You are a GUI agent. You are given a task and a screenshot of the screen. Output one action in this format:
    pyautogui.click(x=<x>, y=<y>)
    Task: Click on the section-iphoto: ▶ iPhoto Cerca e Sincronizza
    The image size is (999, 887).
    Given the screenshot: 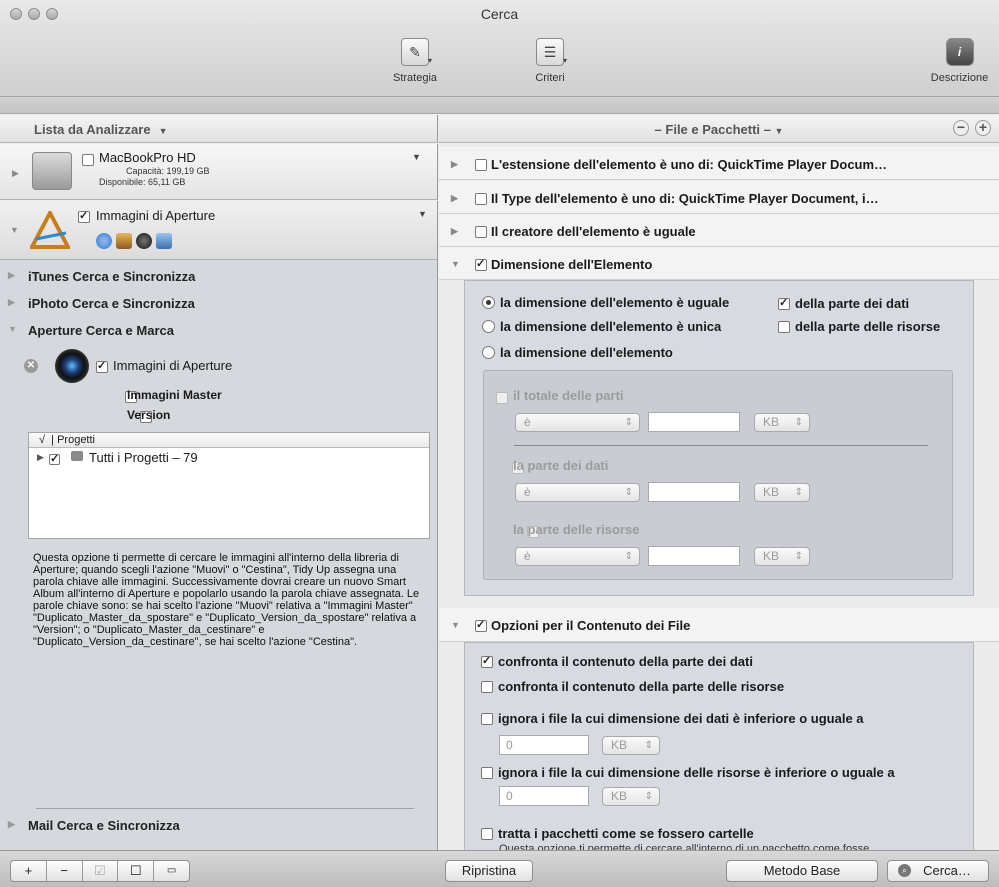 What is the action you would take?
    pyautogui.click(x=101, y=303)
    